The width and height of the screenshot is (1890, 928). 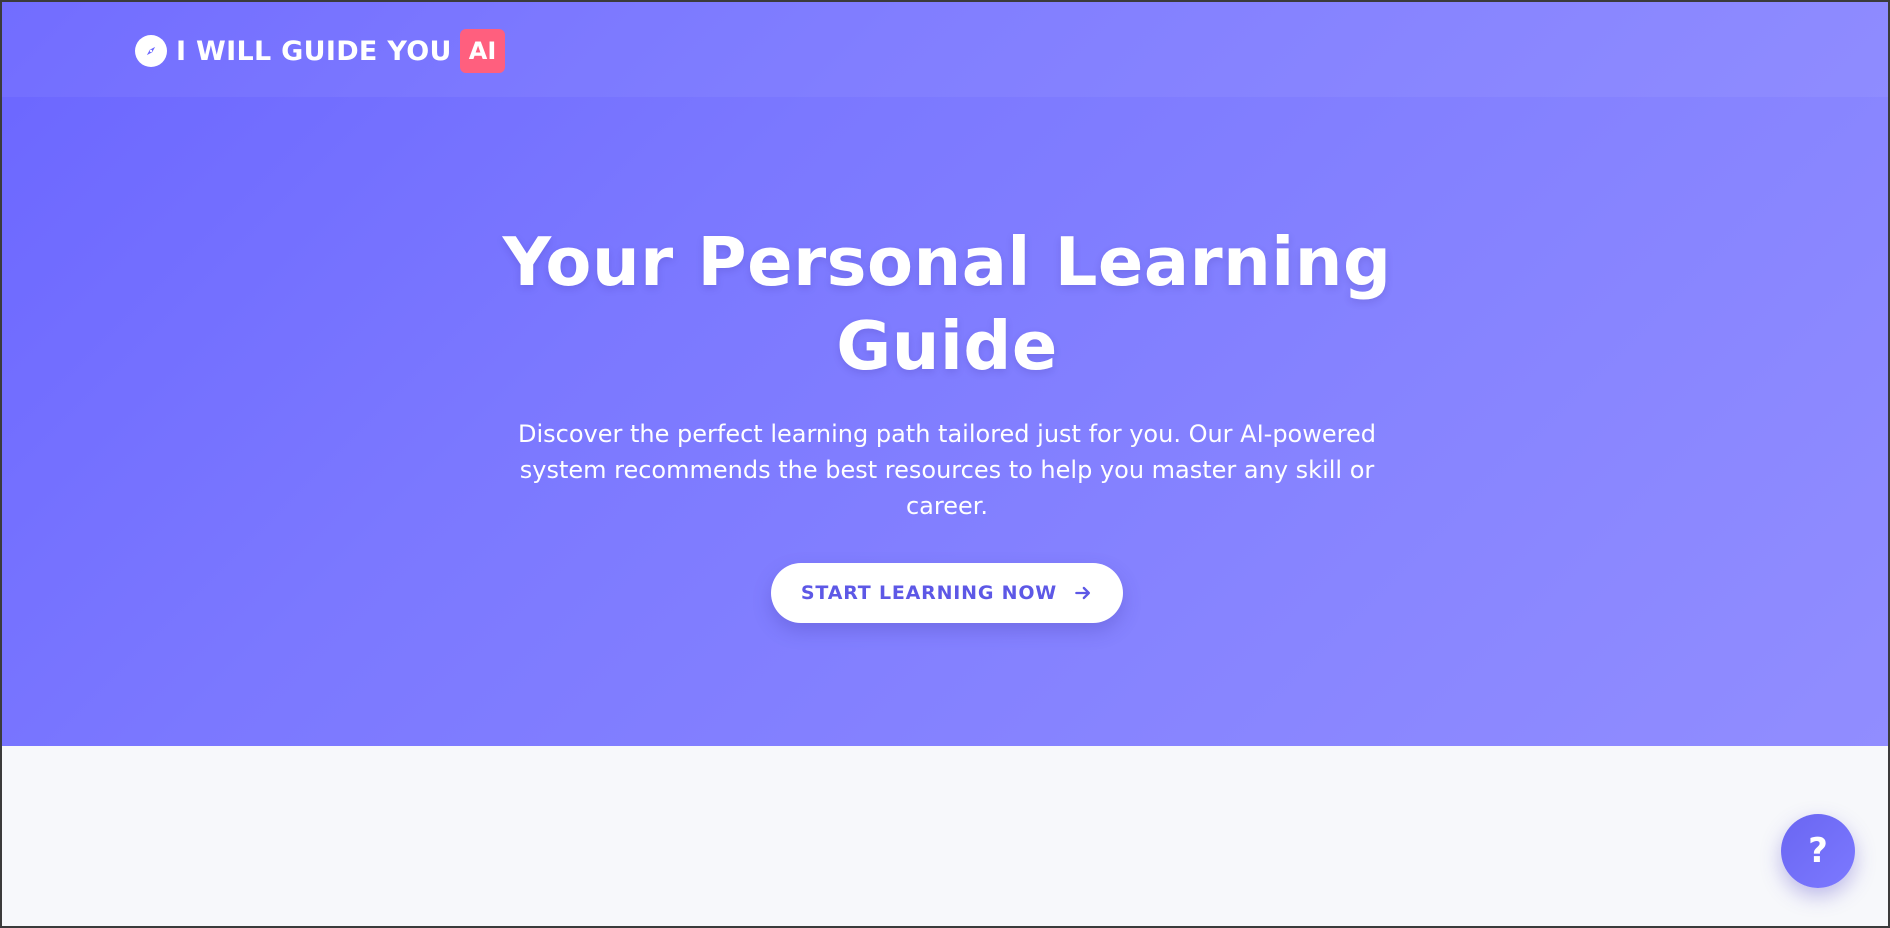 What do you see at coordinates (314, 51) in the screenshot?
I see `brand-name: I WILL GUIDE YOU` at bounding box center [314, 51].